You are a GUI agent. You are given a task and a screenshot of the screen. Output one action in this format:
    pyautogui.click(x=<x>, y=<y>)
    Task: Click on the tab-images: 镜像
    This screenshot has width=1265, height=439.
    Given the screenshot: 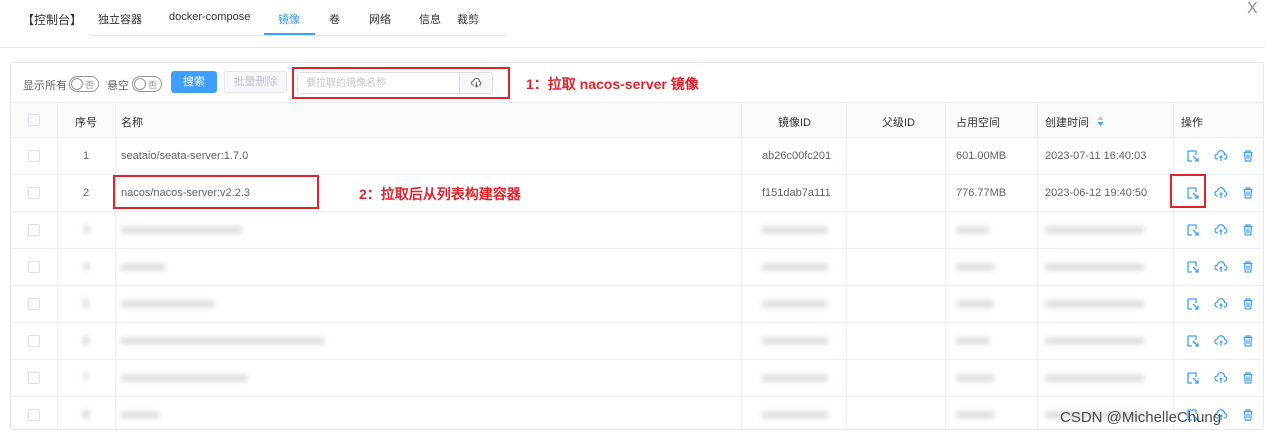 What is the action you would take?
    pyautogui.click(x=289, y=19)
    